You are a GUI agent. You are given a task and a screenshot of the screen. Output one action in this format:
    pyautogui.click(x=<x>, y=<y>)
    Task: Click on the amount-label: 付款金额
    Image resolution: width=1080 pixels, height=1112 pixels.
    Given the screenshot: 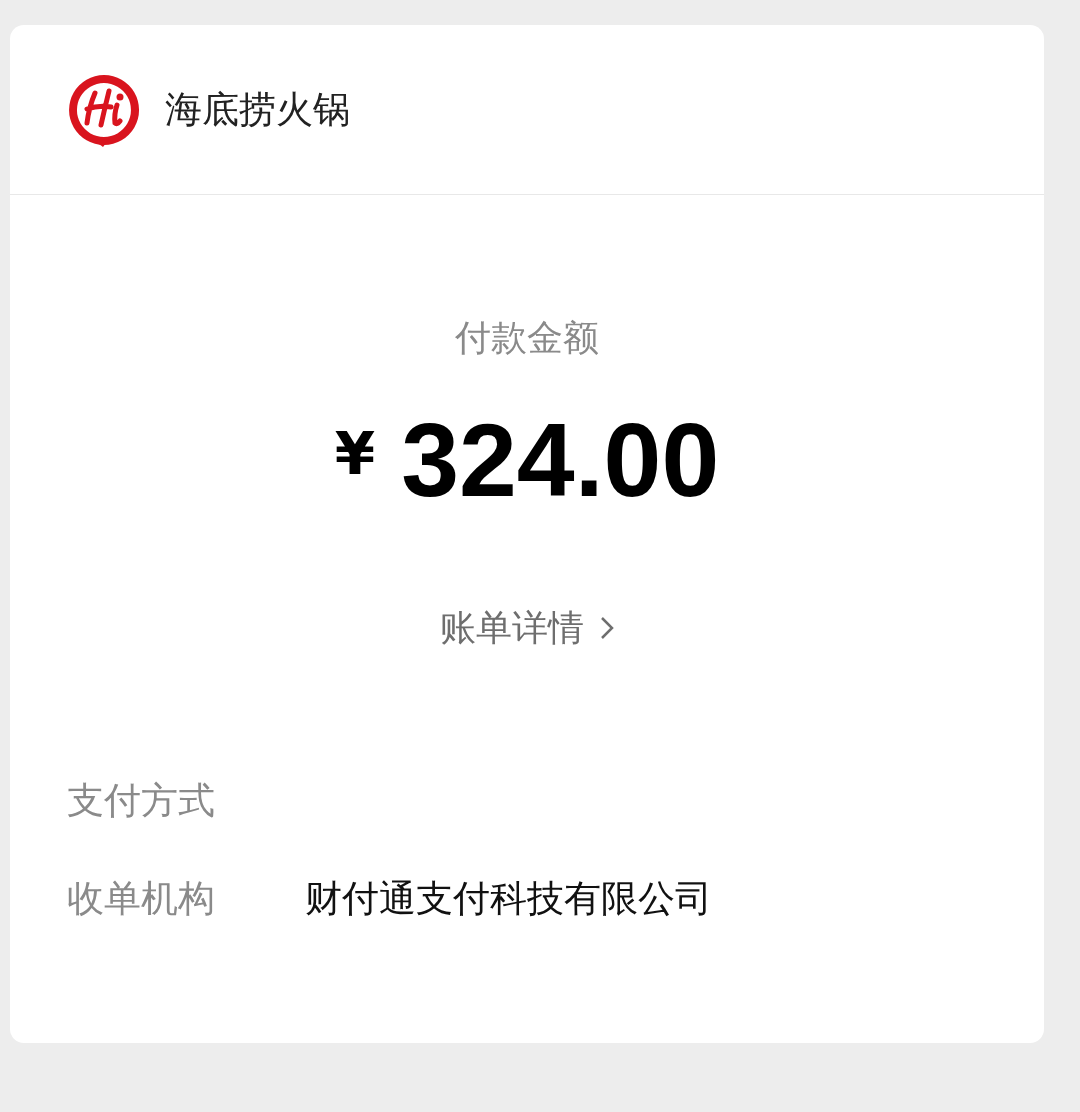 What is the action you would take?
    pyautogui.click(x=527, y=338)
    